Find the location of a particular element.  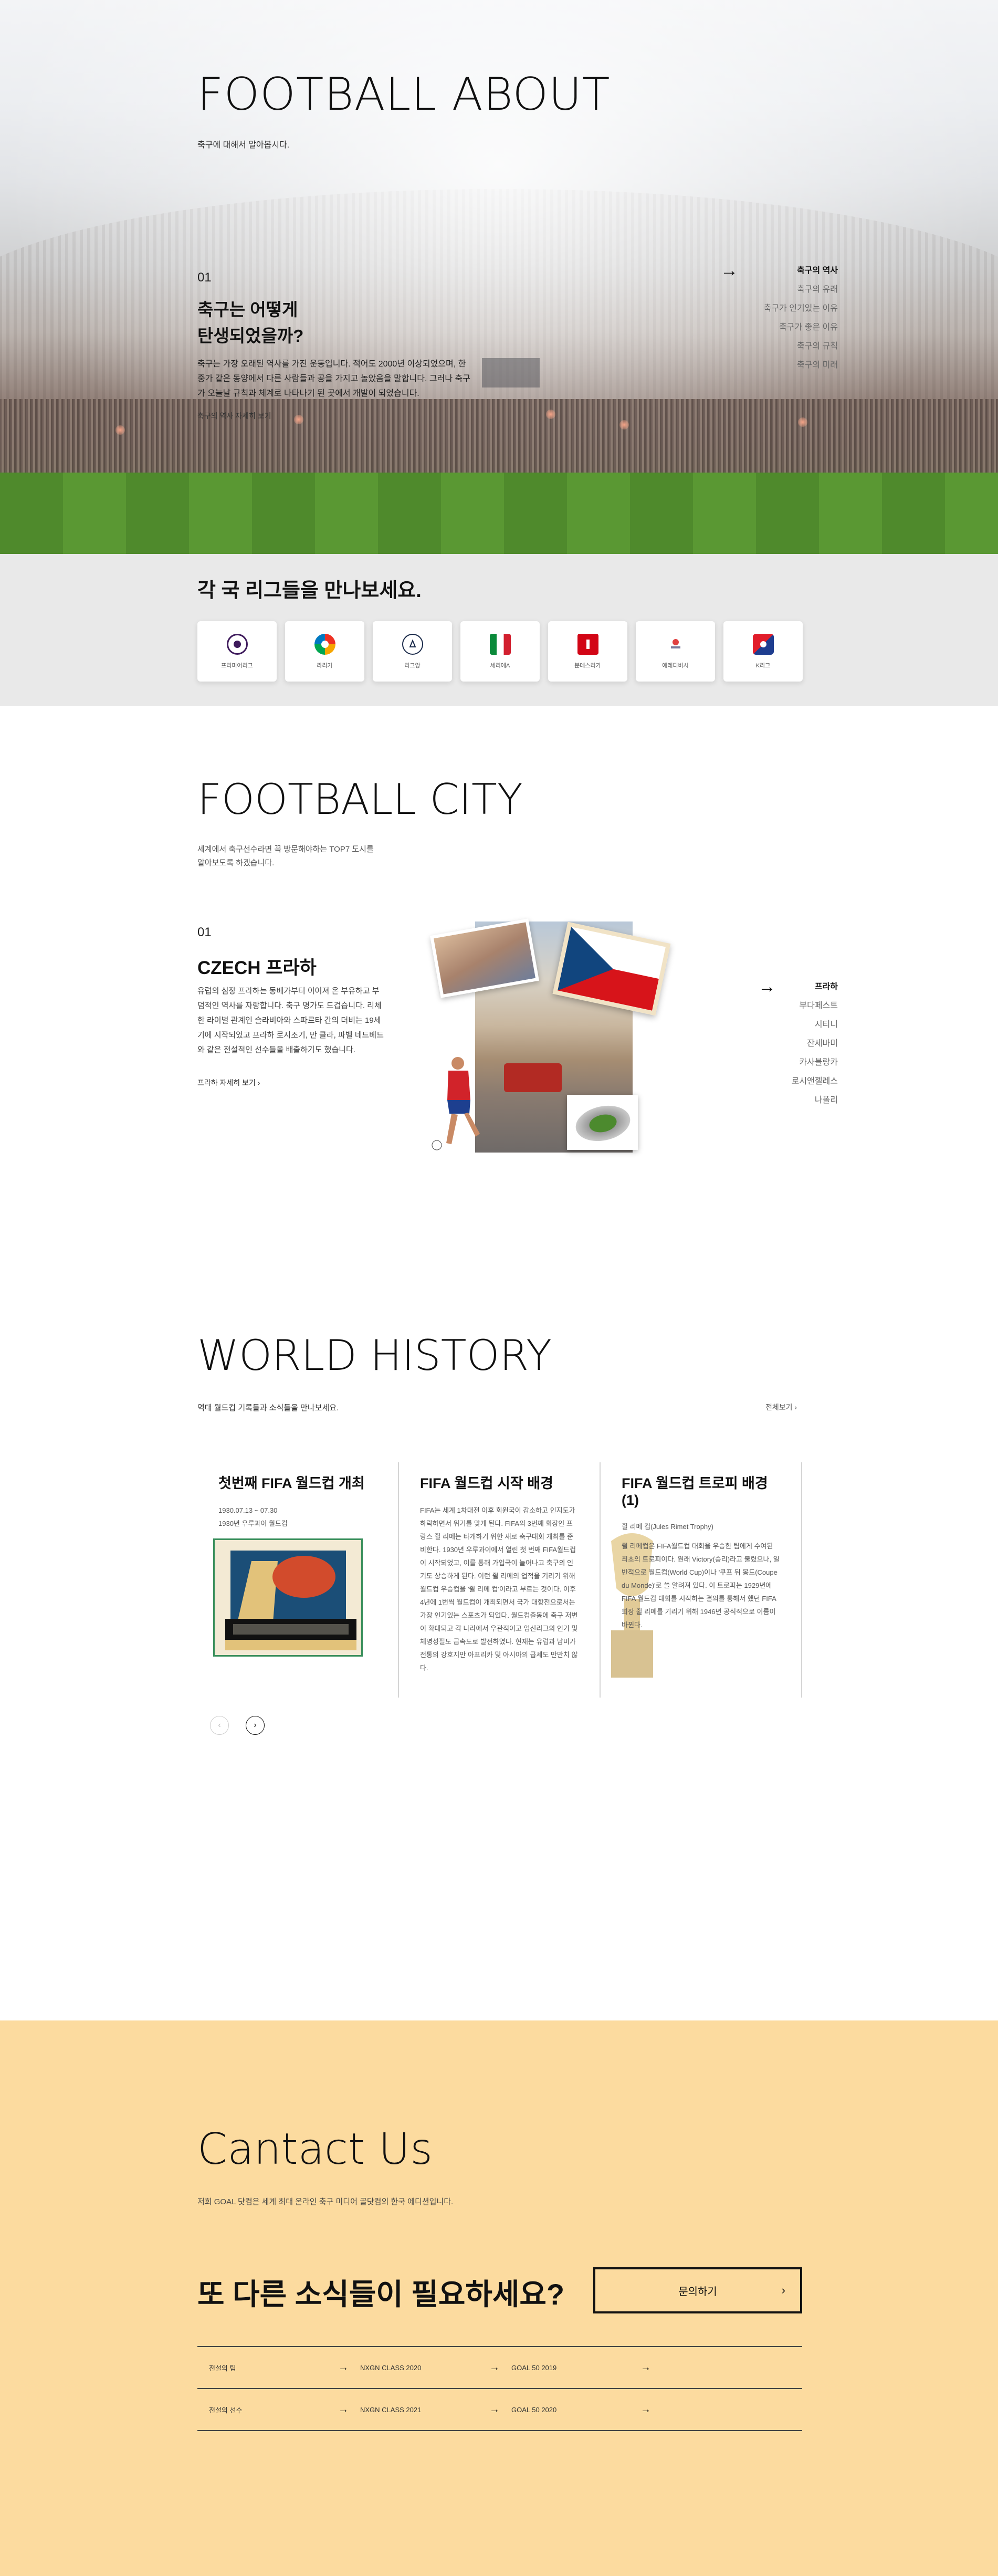

history-card-text: 1930년 우루과이 월드컵 is located at coordinates (253, 1524).